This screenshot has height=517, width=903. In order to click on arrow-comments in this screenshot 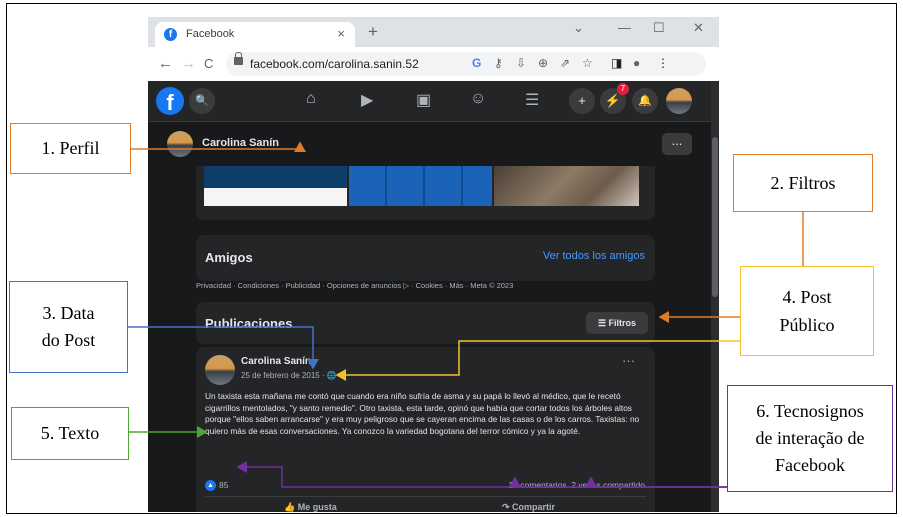, I will do `click(618, 482)`.